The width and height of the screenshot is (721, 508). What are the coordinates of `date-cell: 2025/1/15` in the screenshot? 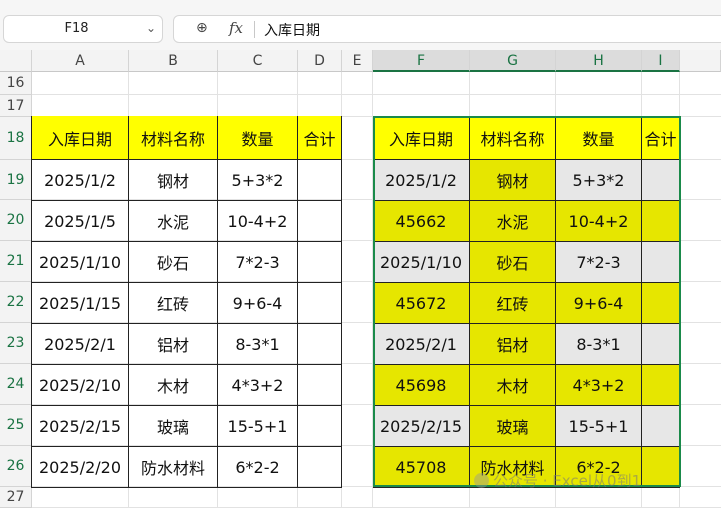 It's located at (80, 303).